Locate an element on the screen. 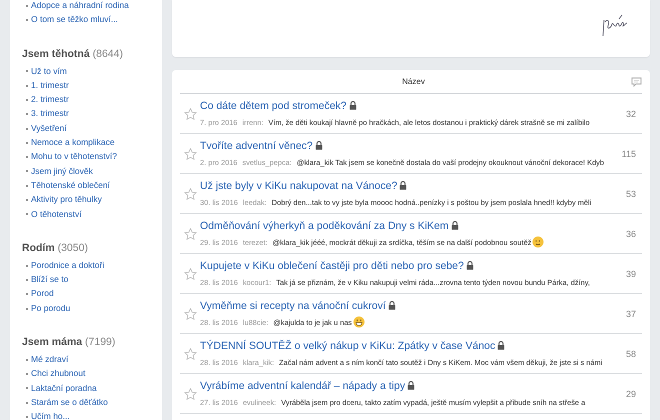 The image size is (660, 420). category-link: Aktivity pro těhulky is located at coordinates (62, 199).